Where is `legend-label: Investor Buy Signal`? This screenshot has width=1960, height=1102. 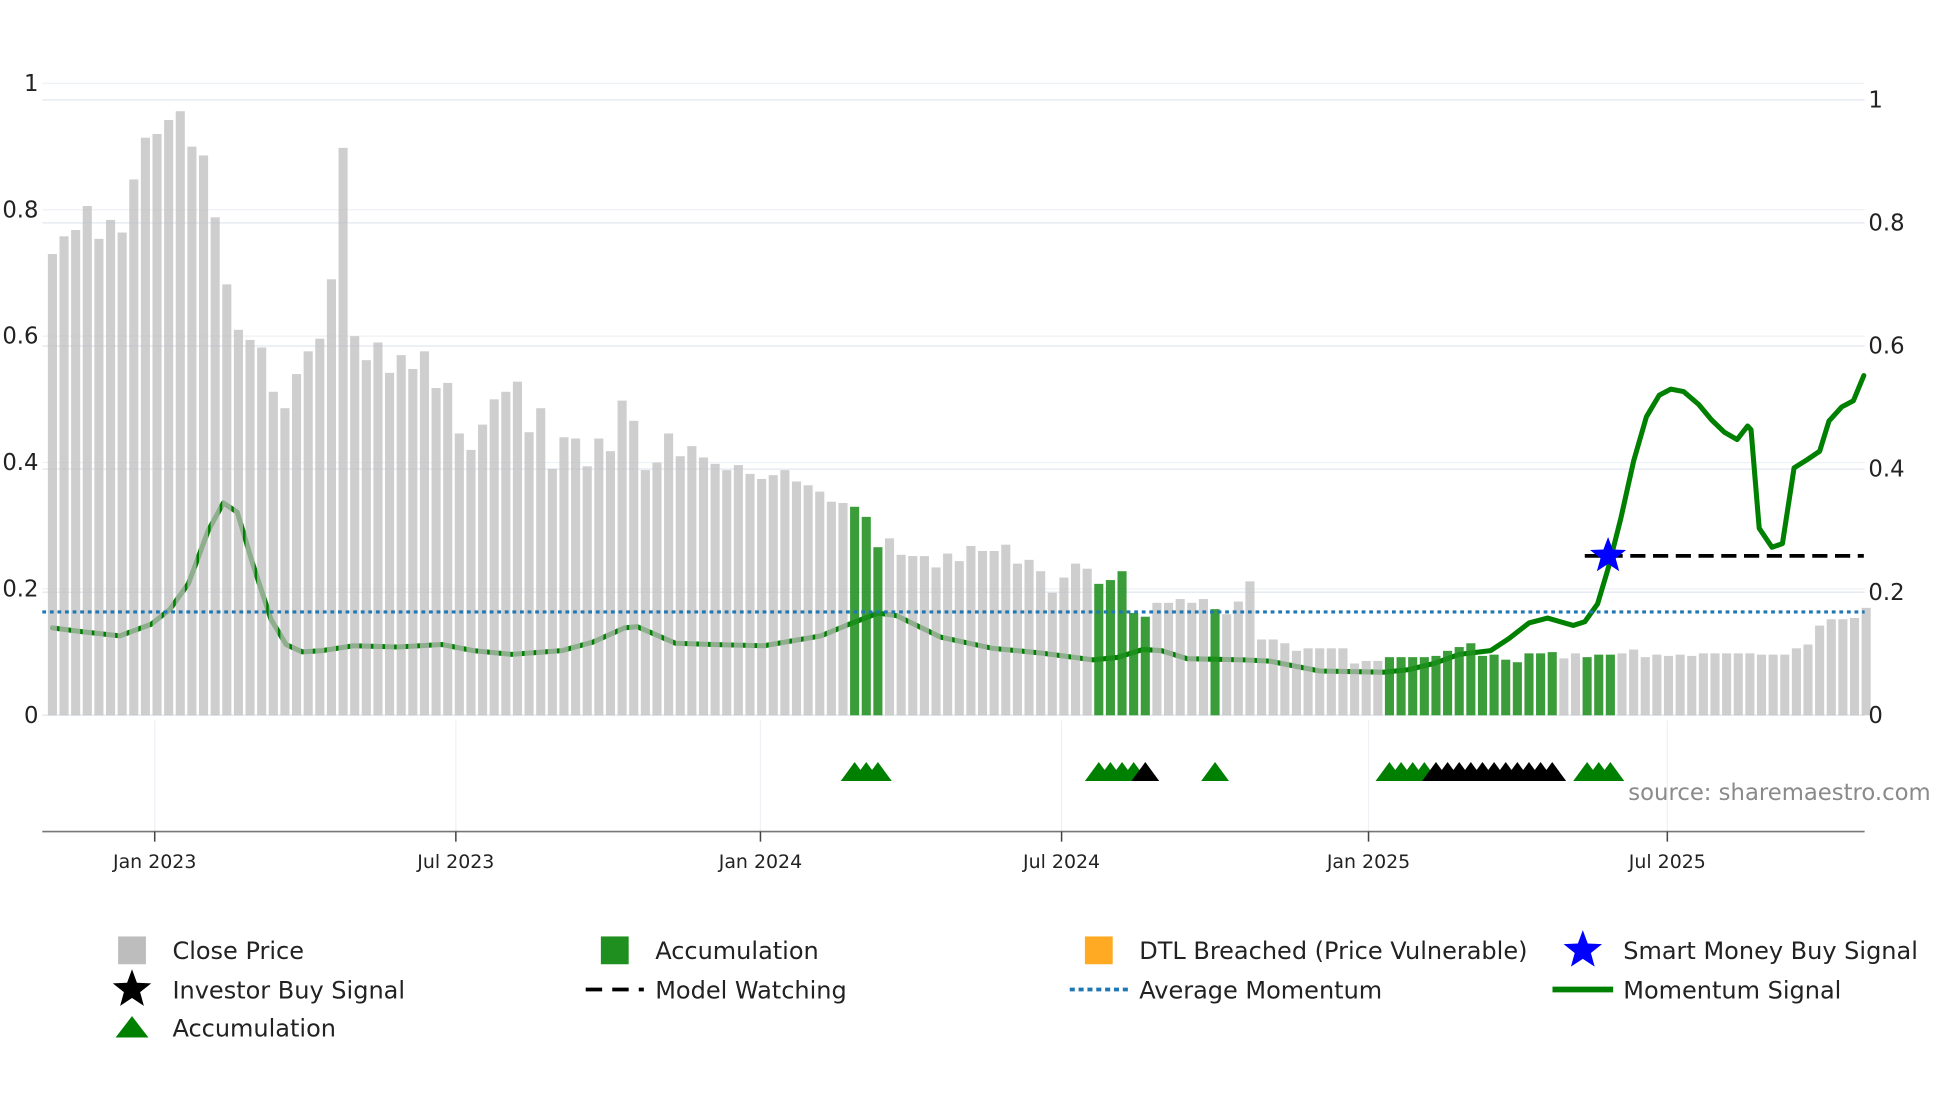 legend-label: Investor Buy Signal is located at coordinates (288, 990).